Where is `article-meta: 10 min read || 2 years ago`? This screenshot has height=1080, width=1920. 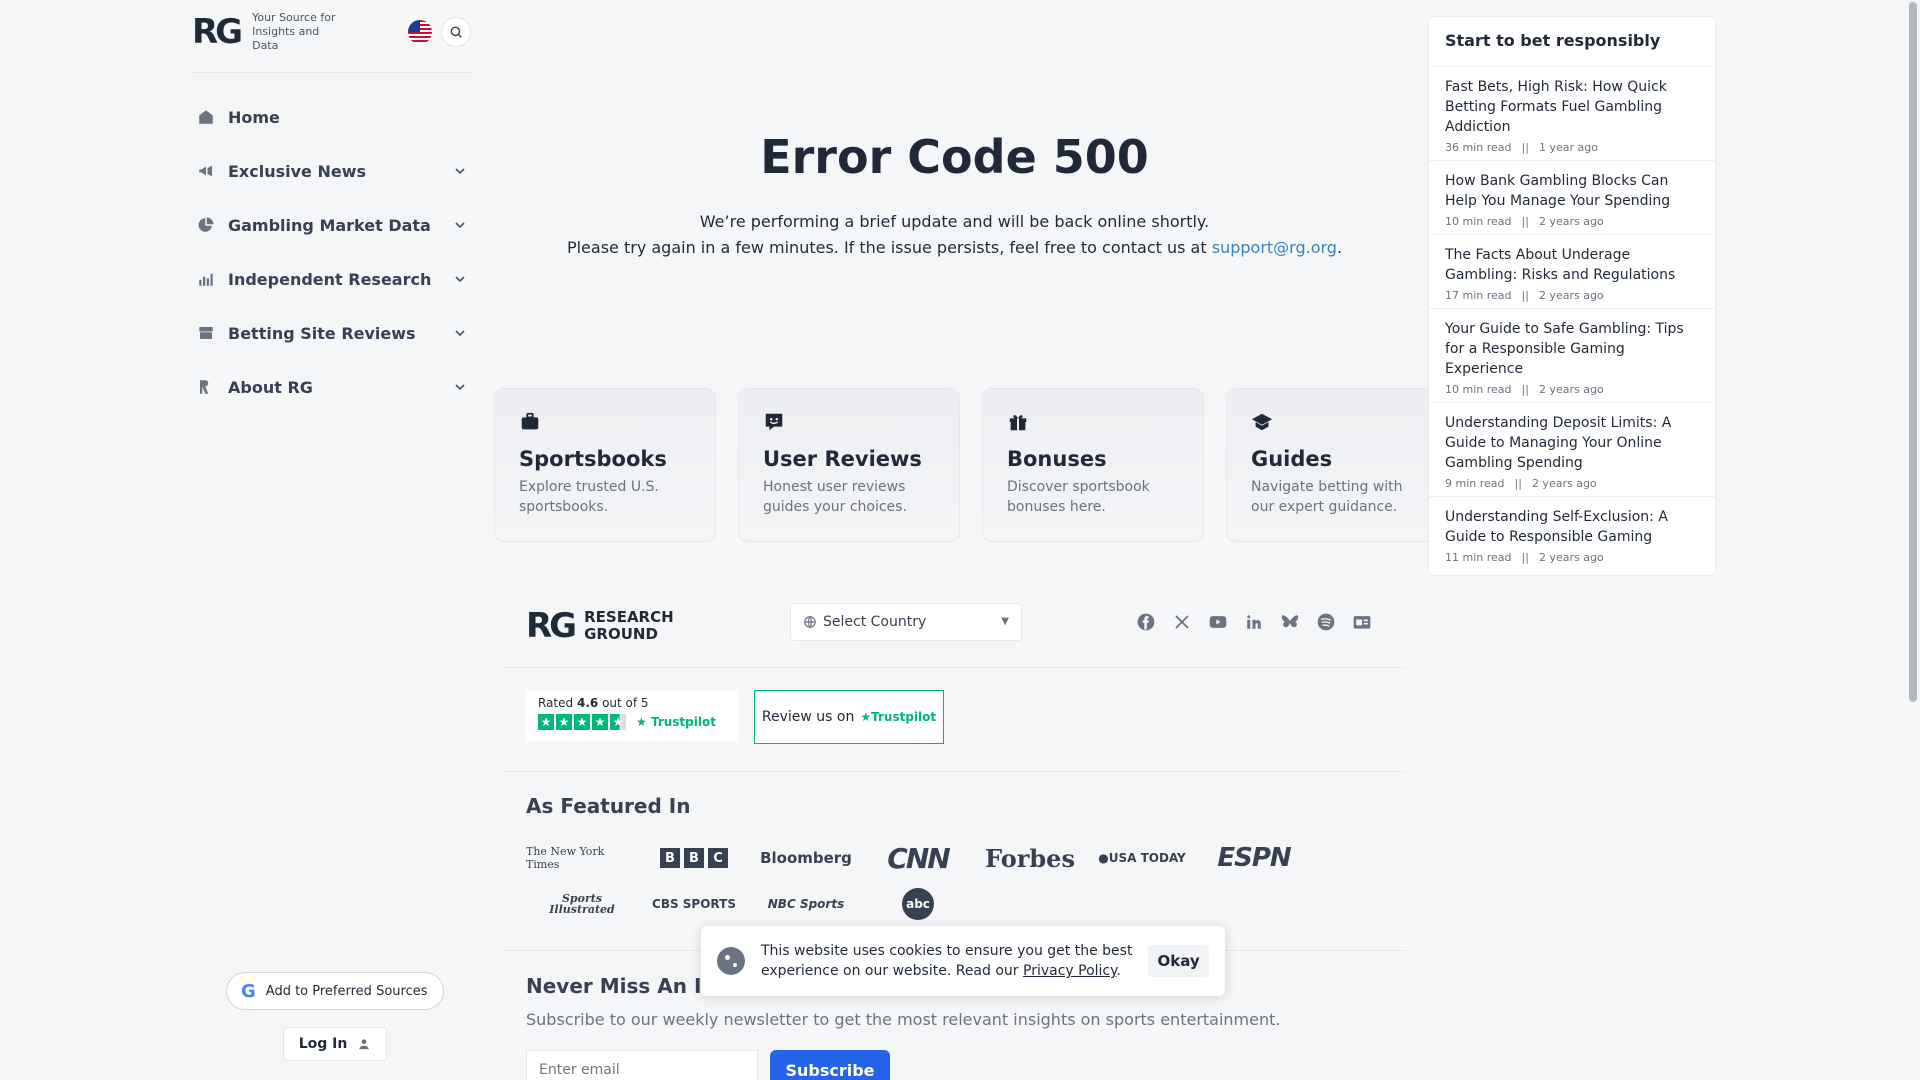 article-meta: 10 min read || 2 years ago is located at coordinates (1572, 389).